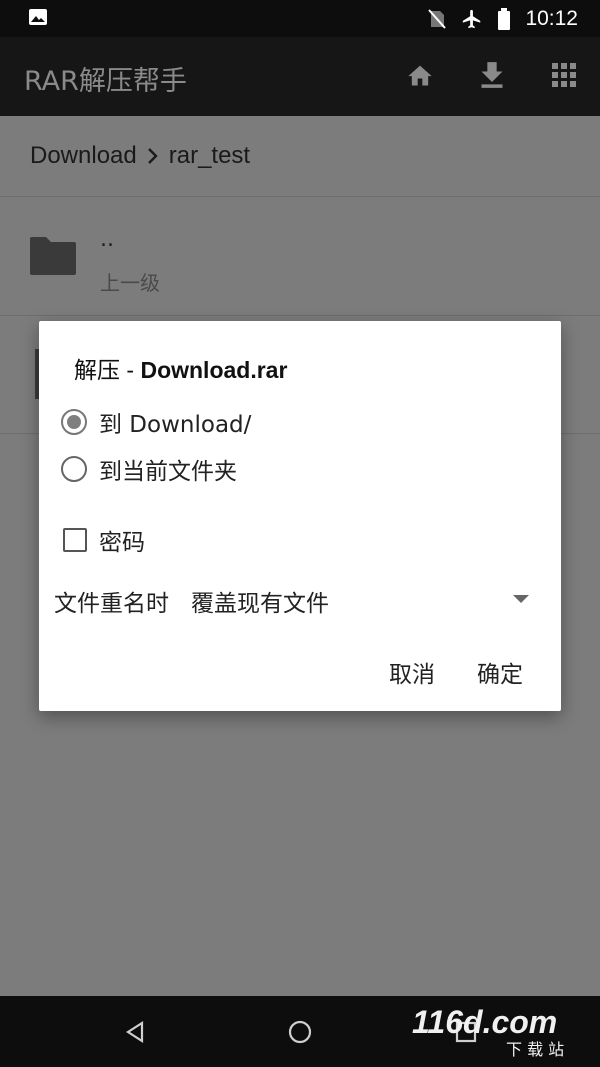 This screenshot has width=600, height=1067. What do you see at coordinates (168, 472) in the screenshot?
I see `radio-label: 到当前文件夹` at bounding box center [168, 472].